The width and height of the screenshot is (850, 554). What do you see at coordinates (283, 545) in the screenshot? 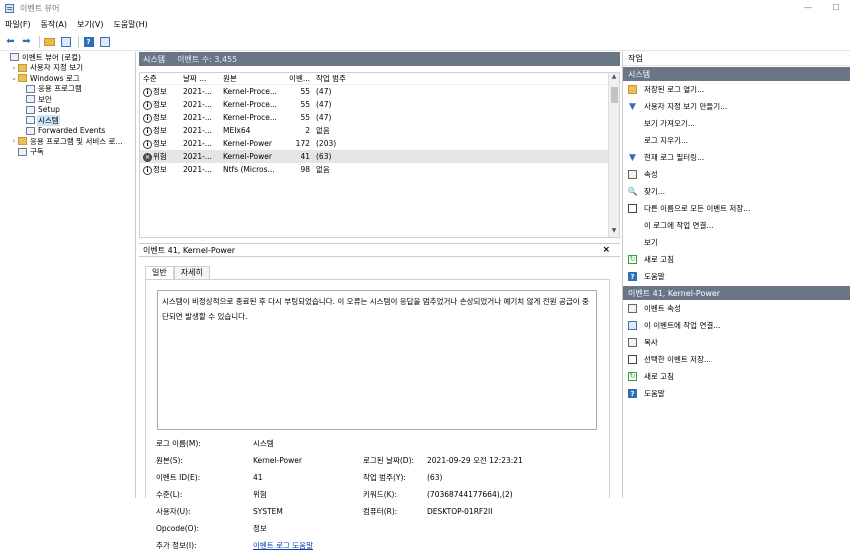
I see `event-log-help-link: 이벤트 로그 도움말` at bounding box center [283, 545].